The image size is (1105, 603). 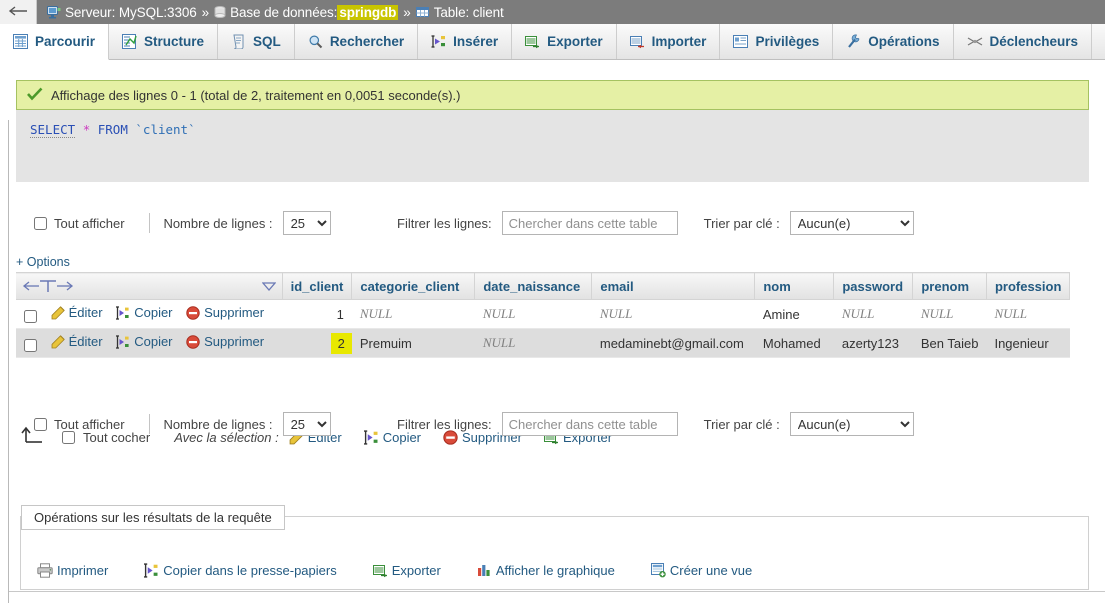 What do you see at coordinates (904, 41) in the screenshot?
I see `tab-label: Opérations` at bounding box center [904, 41].